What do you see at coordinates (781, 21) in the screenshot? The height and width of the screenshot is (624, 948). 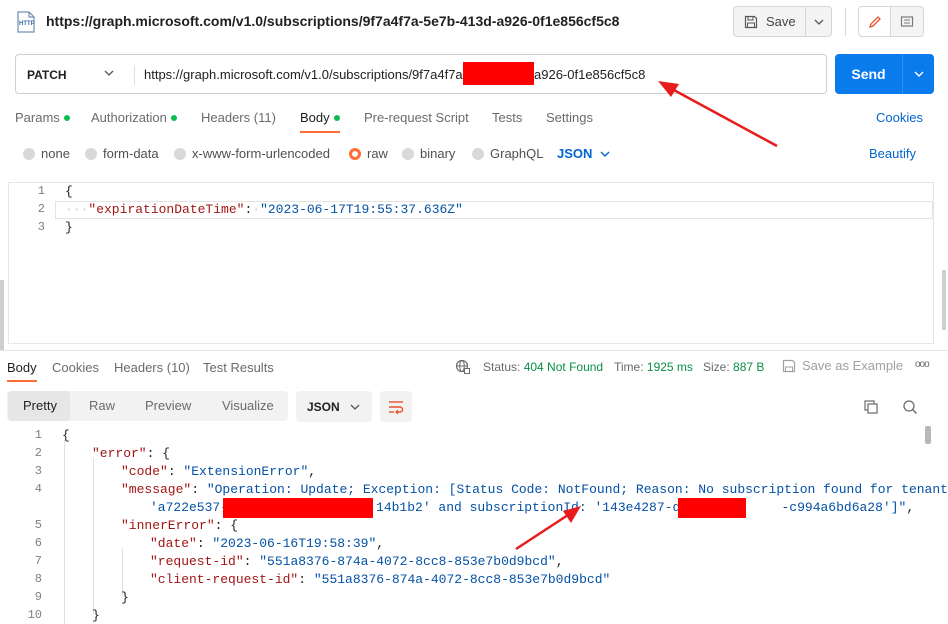 I see `save-label: Save` at bounding box center [781, 21].